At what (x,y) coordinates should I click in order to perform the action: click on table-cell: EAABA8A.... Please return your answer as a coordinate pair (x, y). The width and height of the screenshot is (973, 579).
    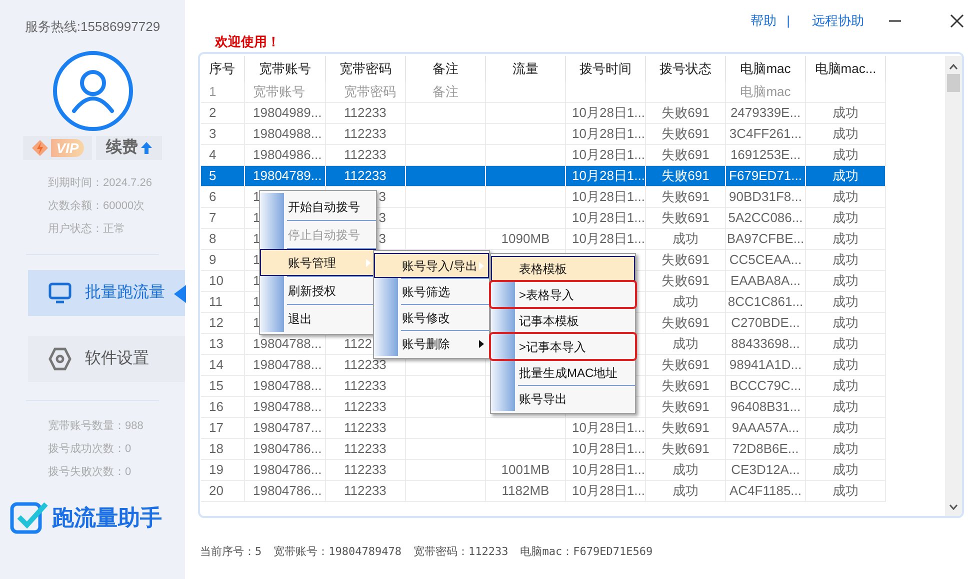
    Looking at the image, I should click on (765, 281).